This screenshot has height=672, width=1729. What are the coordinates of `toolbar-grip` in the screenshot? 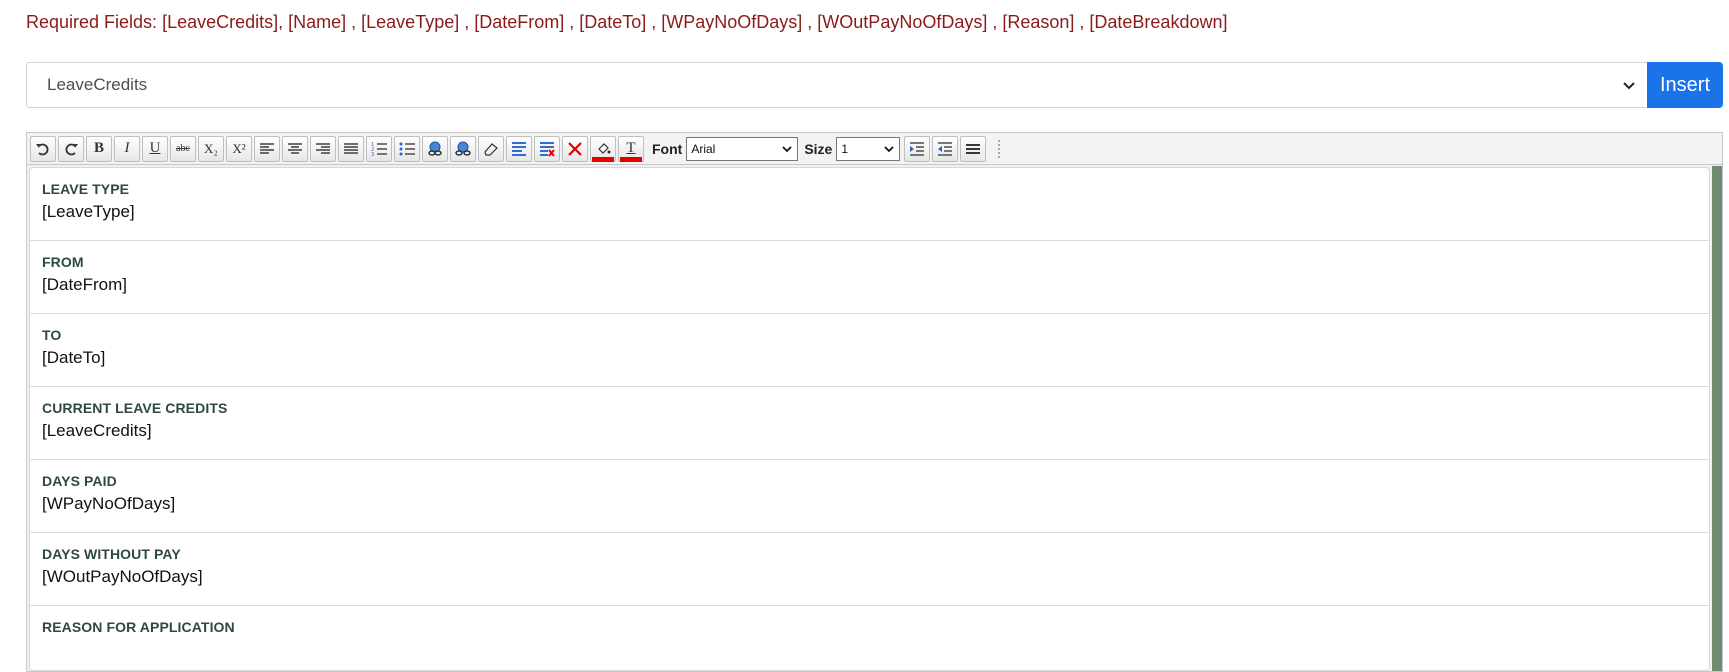 It's located at (999, 148).